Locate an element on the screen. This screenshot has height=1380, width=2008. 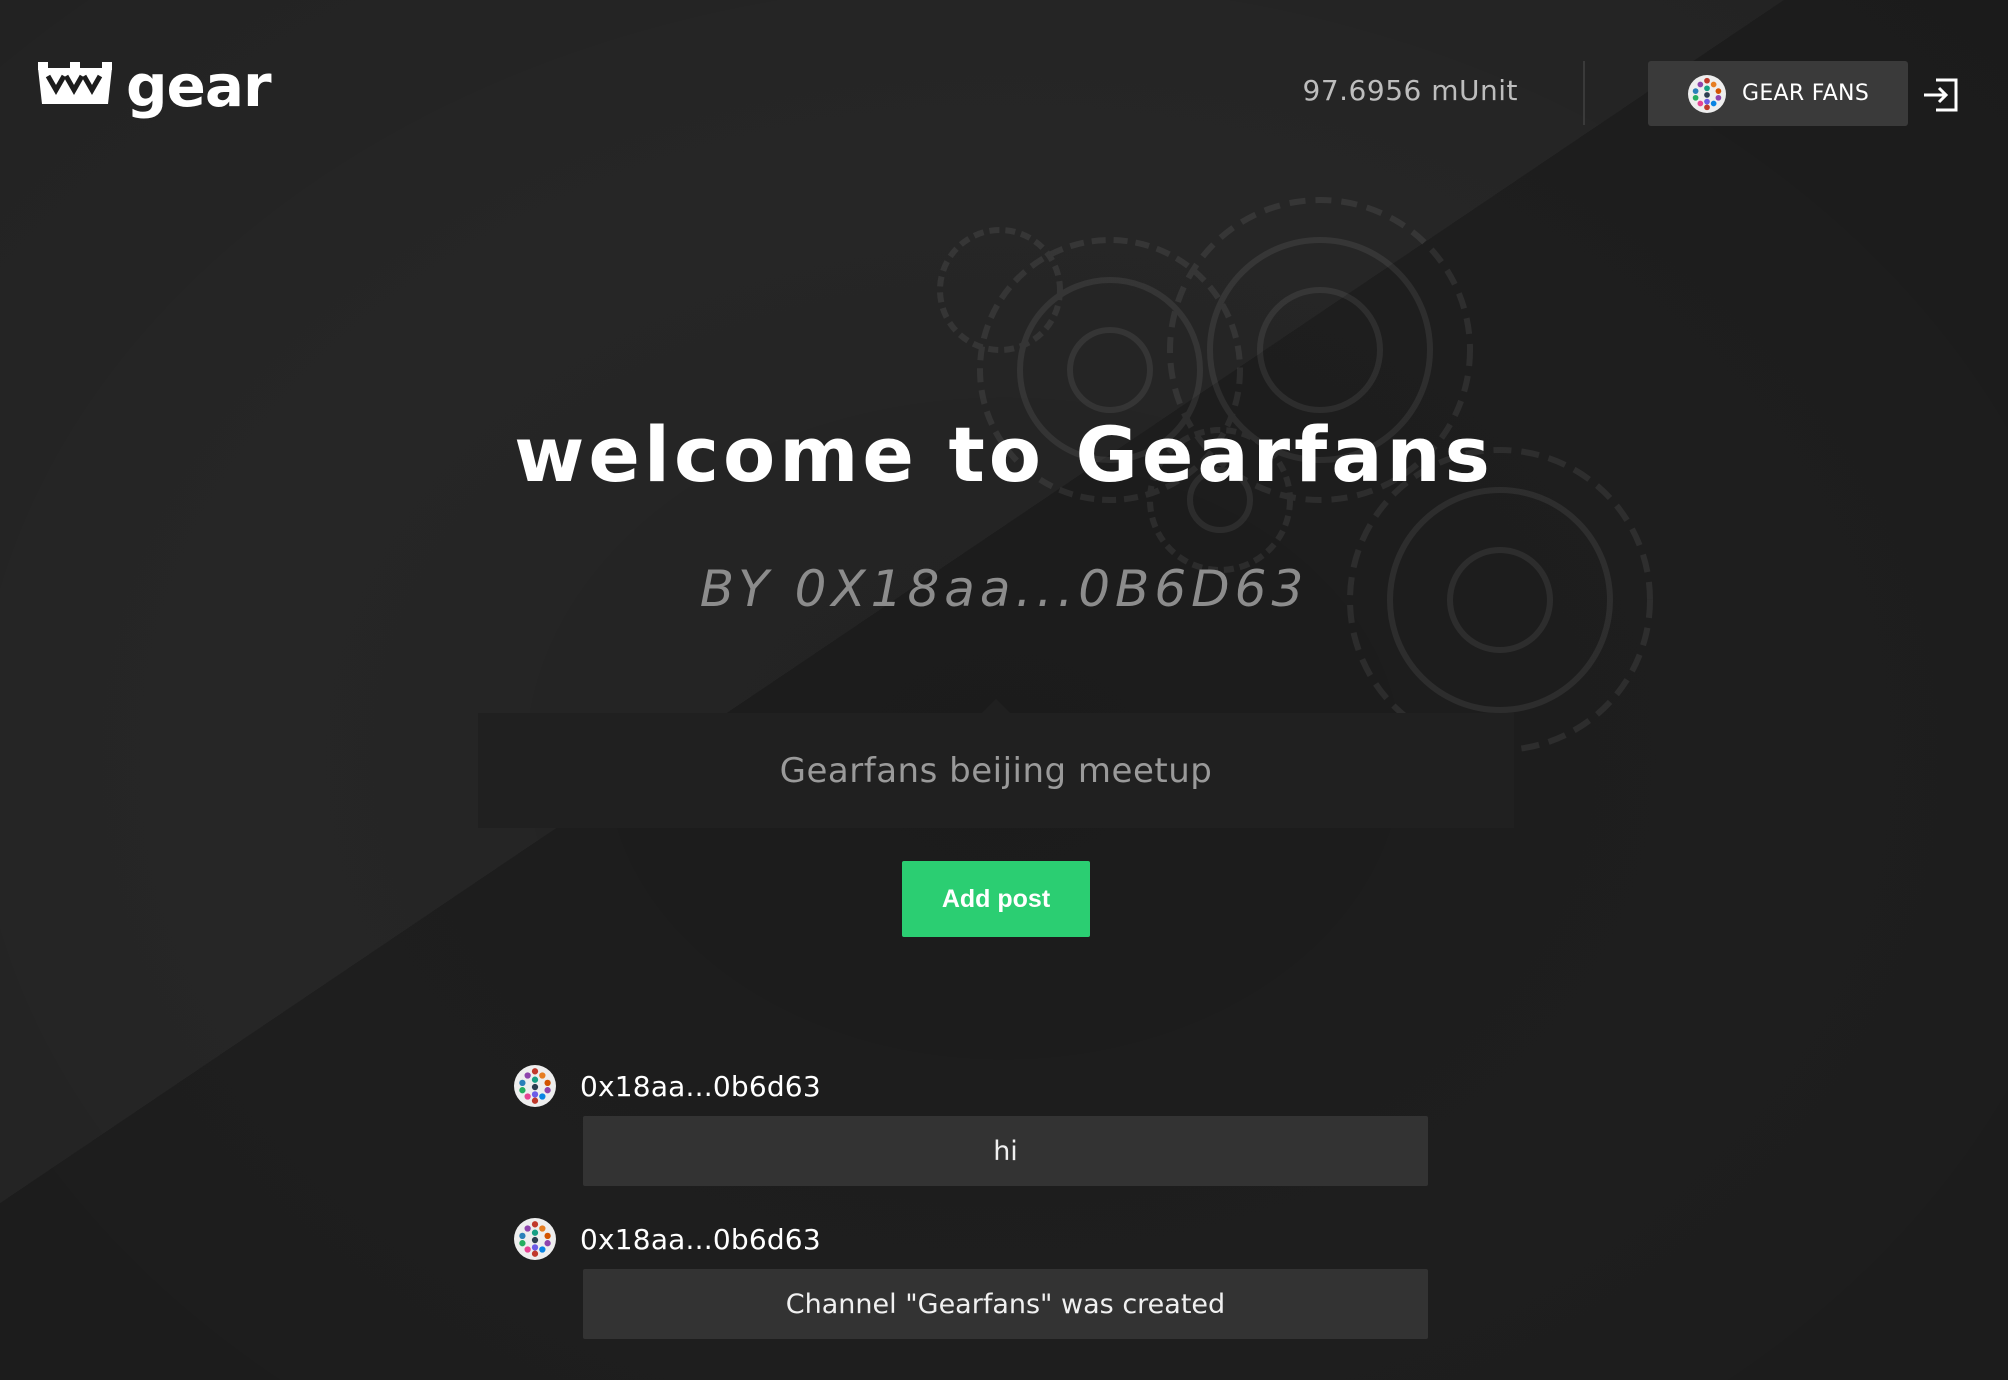
post-text: hi is located at coordinates (1005, 1151).